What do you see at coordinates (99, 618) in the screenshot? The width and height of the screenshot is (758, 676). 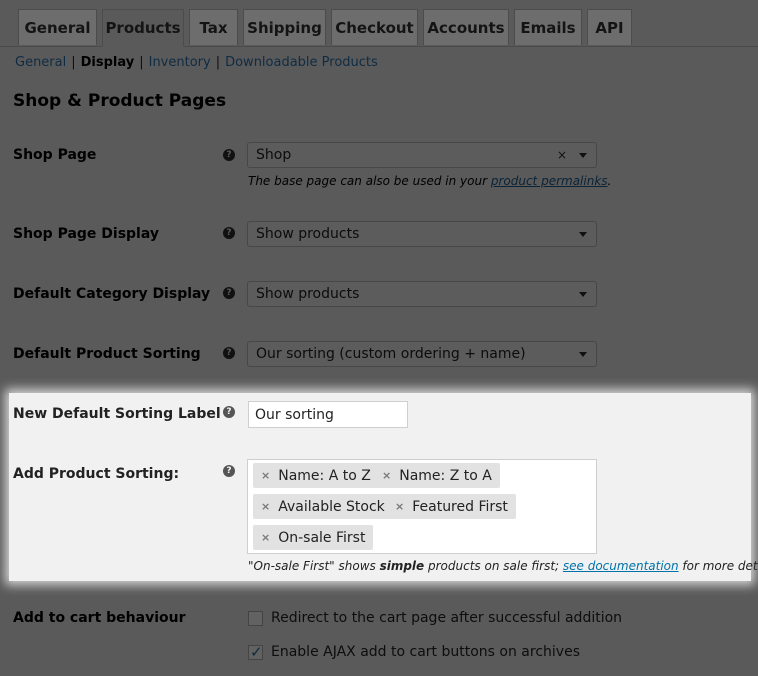 I see `add-to-cart-behaviour-label: Add to cart behaviour` at bounding box center [99, 618].